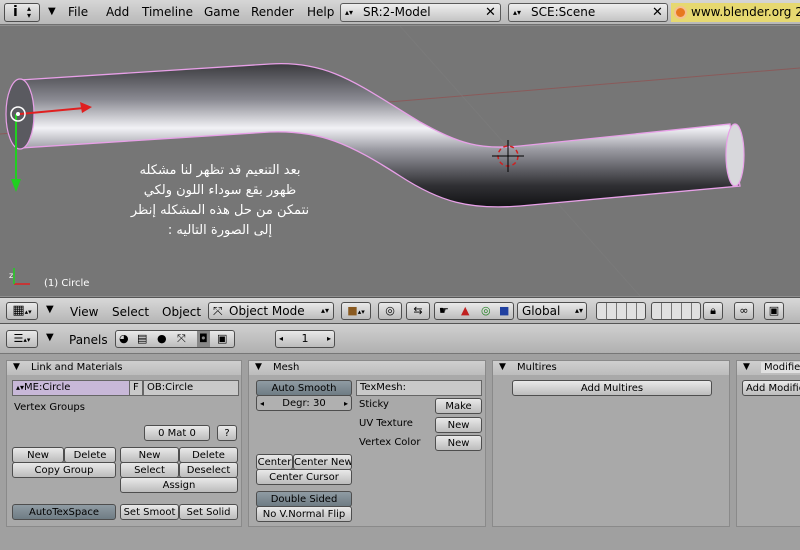 This screenshot has width=800, height=550. I want to click on set-smooth-button: Set Smoot, so click(149, 512).